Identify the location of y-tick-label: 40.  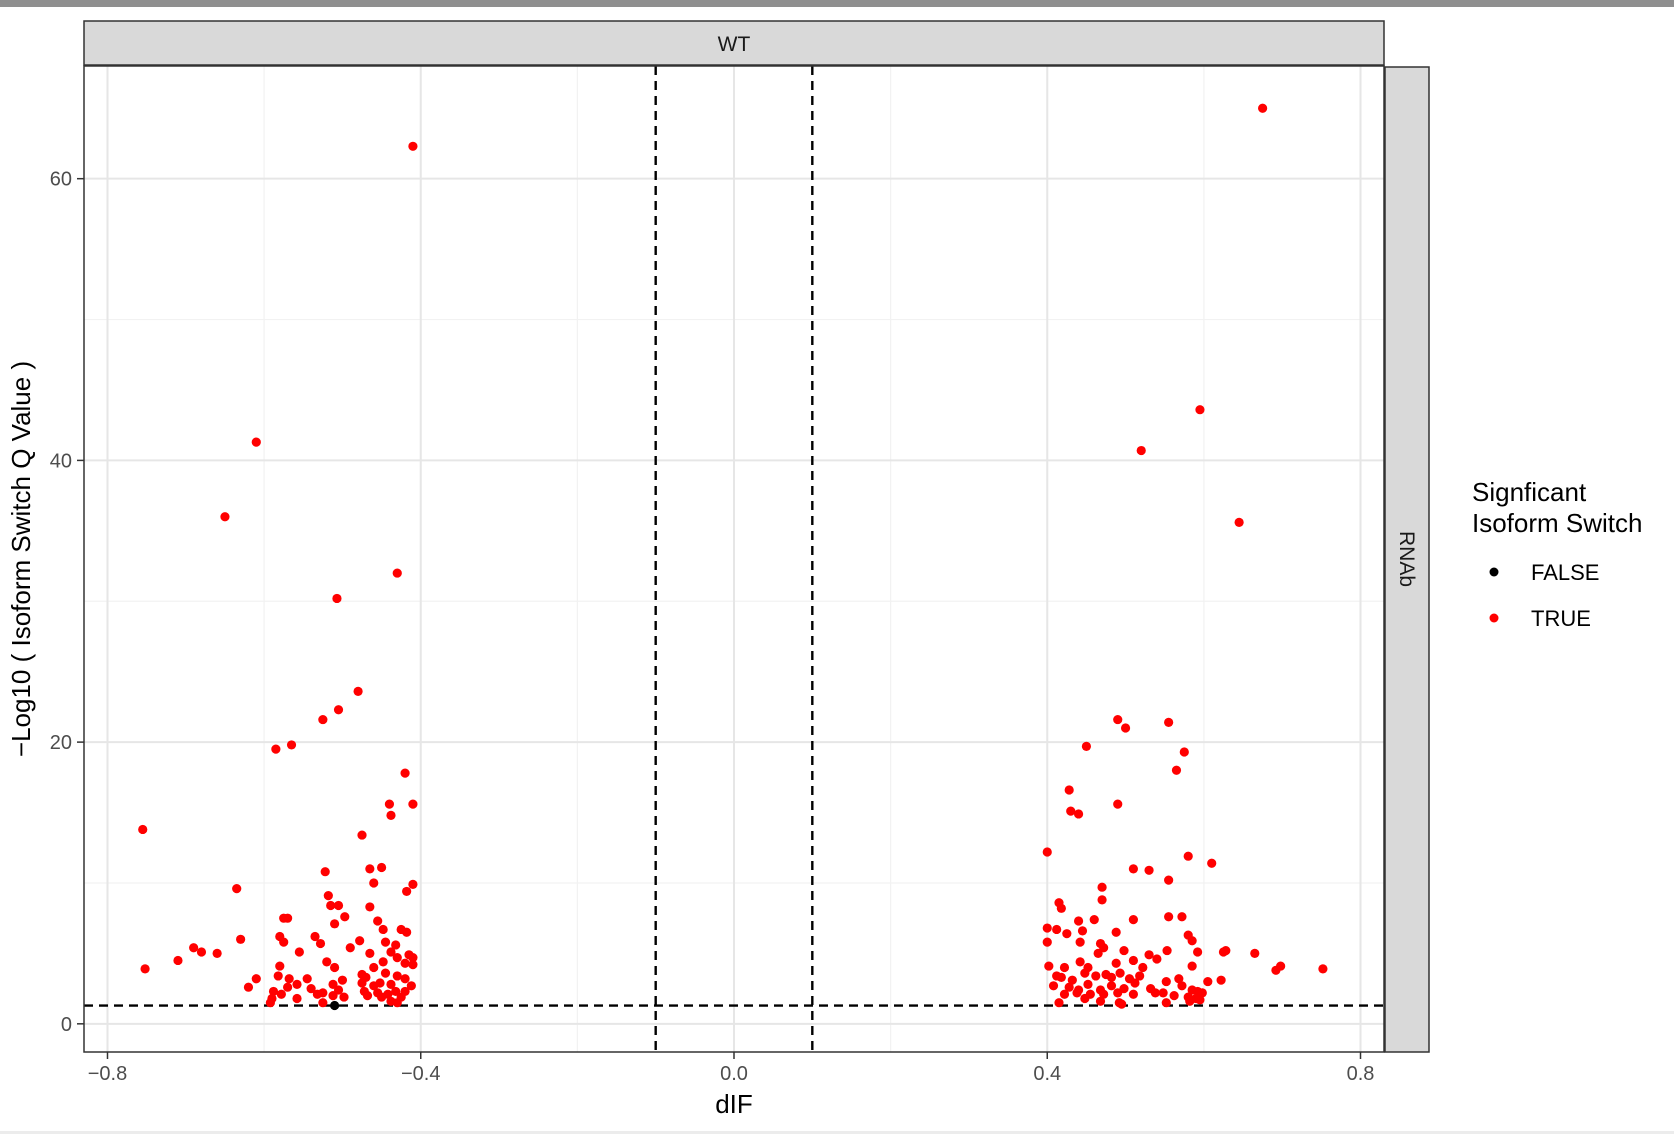
(61, 461).